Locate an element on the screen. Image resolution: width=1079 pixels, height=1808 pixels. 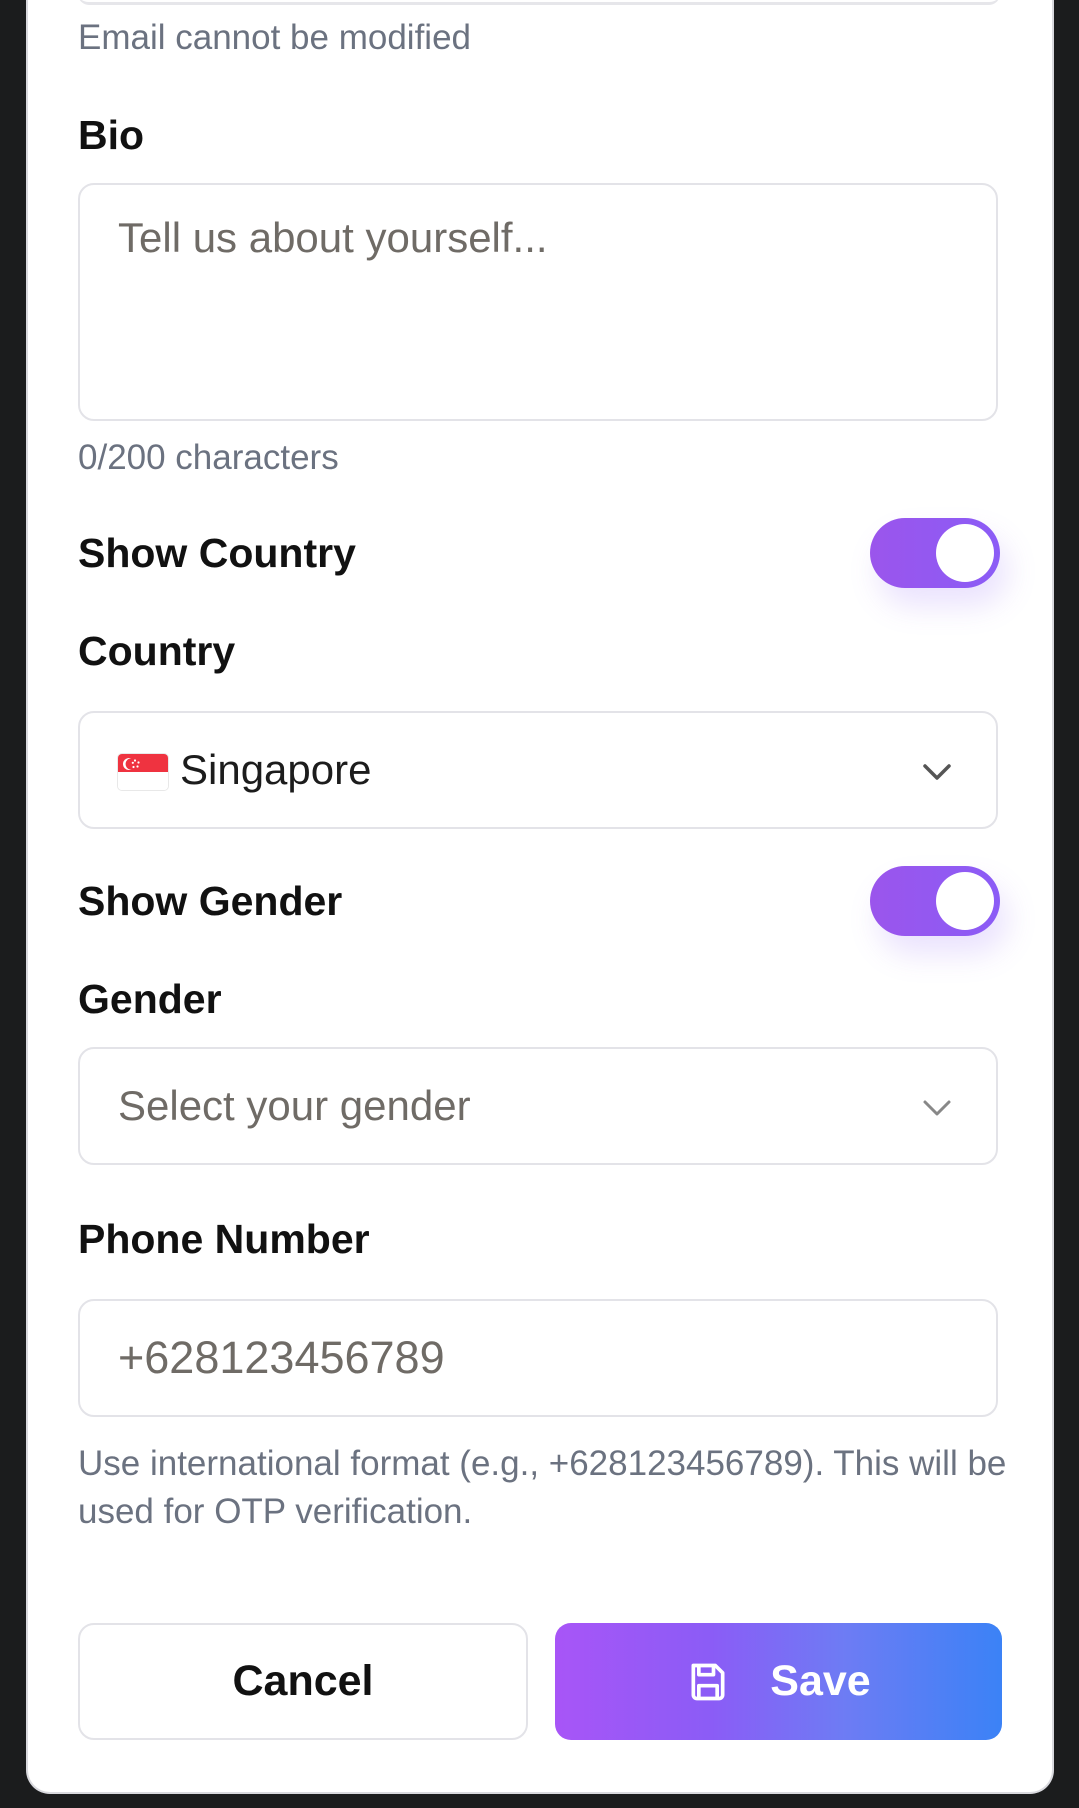
save-button: Save is located at coordinates (778, 1681).